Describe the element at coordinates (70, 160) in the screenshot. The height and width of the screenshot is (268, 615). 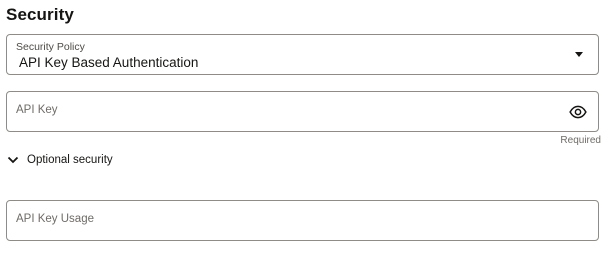
I see `optional-security-label: Optional security` at that location.